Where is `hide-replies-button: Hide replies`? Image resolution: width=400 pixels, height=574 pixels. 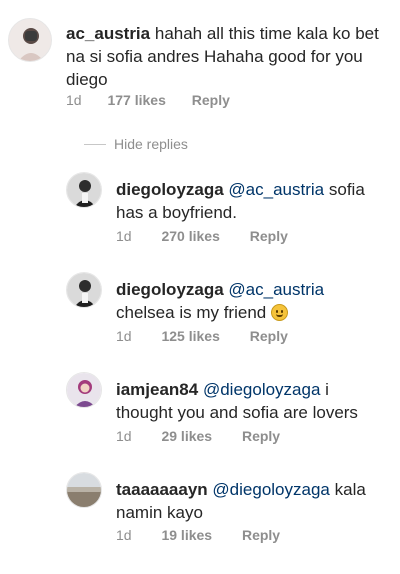 hide-replies-button: Hide replies is located at coordinates (136, 144).